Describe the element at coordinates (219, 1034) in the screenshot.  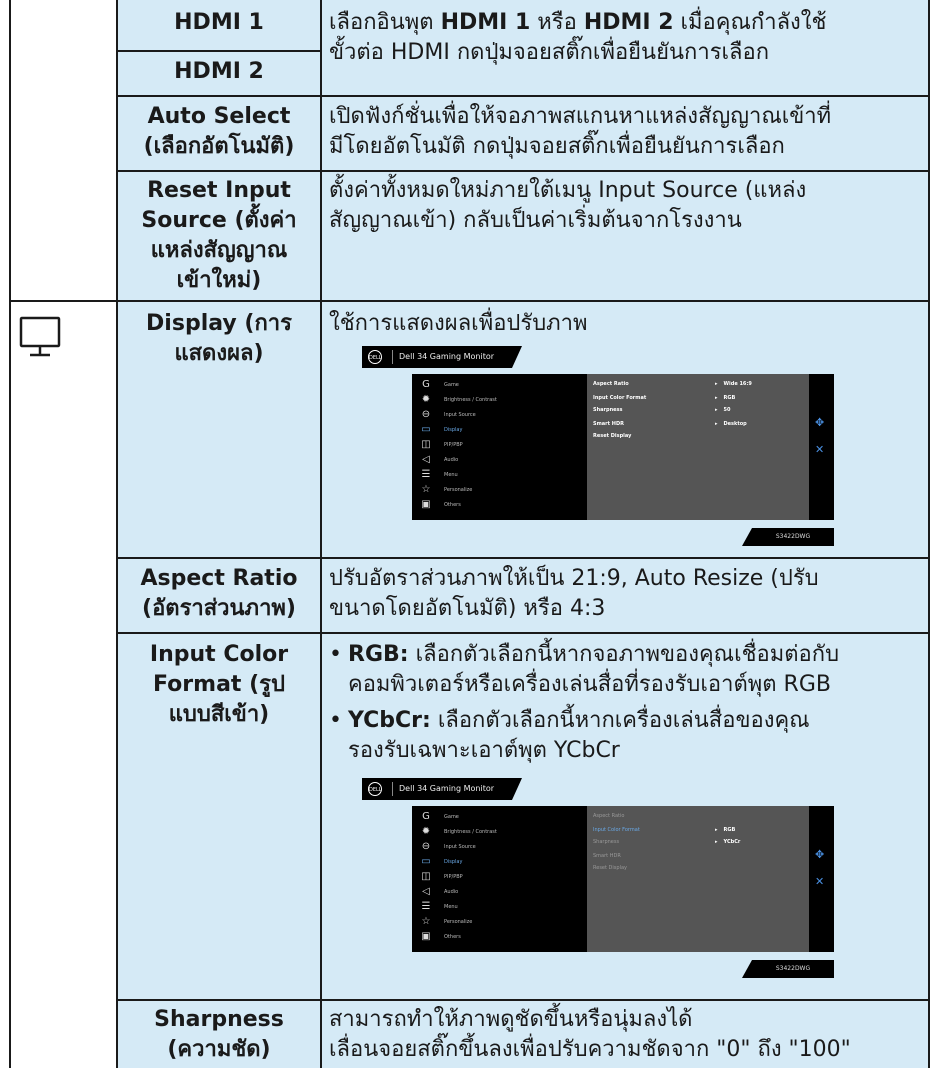
I see `sharpness-label: Sharpness (ความชัด)` at that location.